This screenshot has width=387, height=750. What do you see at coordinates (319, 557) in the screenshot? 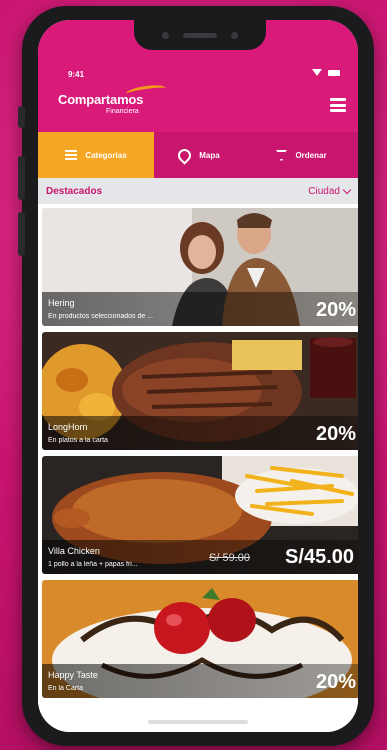
I see `new-price: S/45.00` at bounding box center [319, 557].